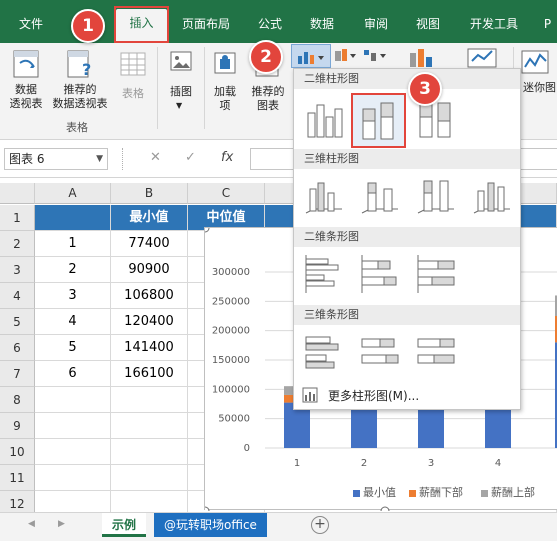 The width and height of the screenshot is (557, 541). What do you see at coordinates (436, 198) in the screenshot?
I see `3d-percent-stacked-column-icon` at bounding box center [436, 198].